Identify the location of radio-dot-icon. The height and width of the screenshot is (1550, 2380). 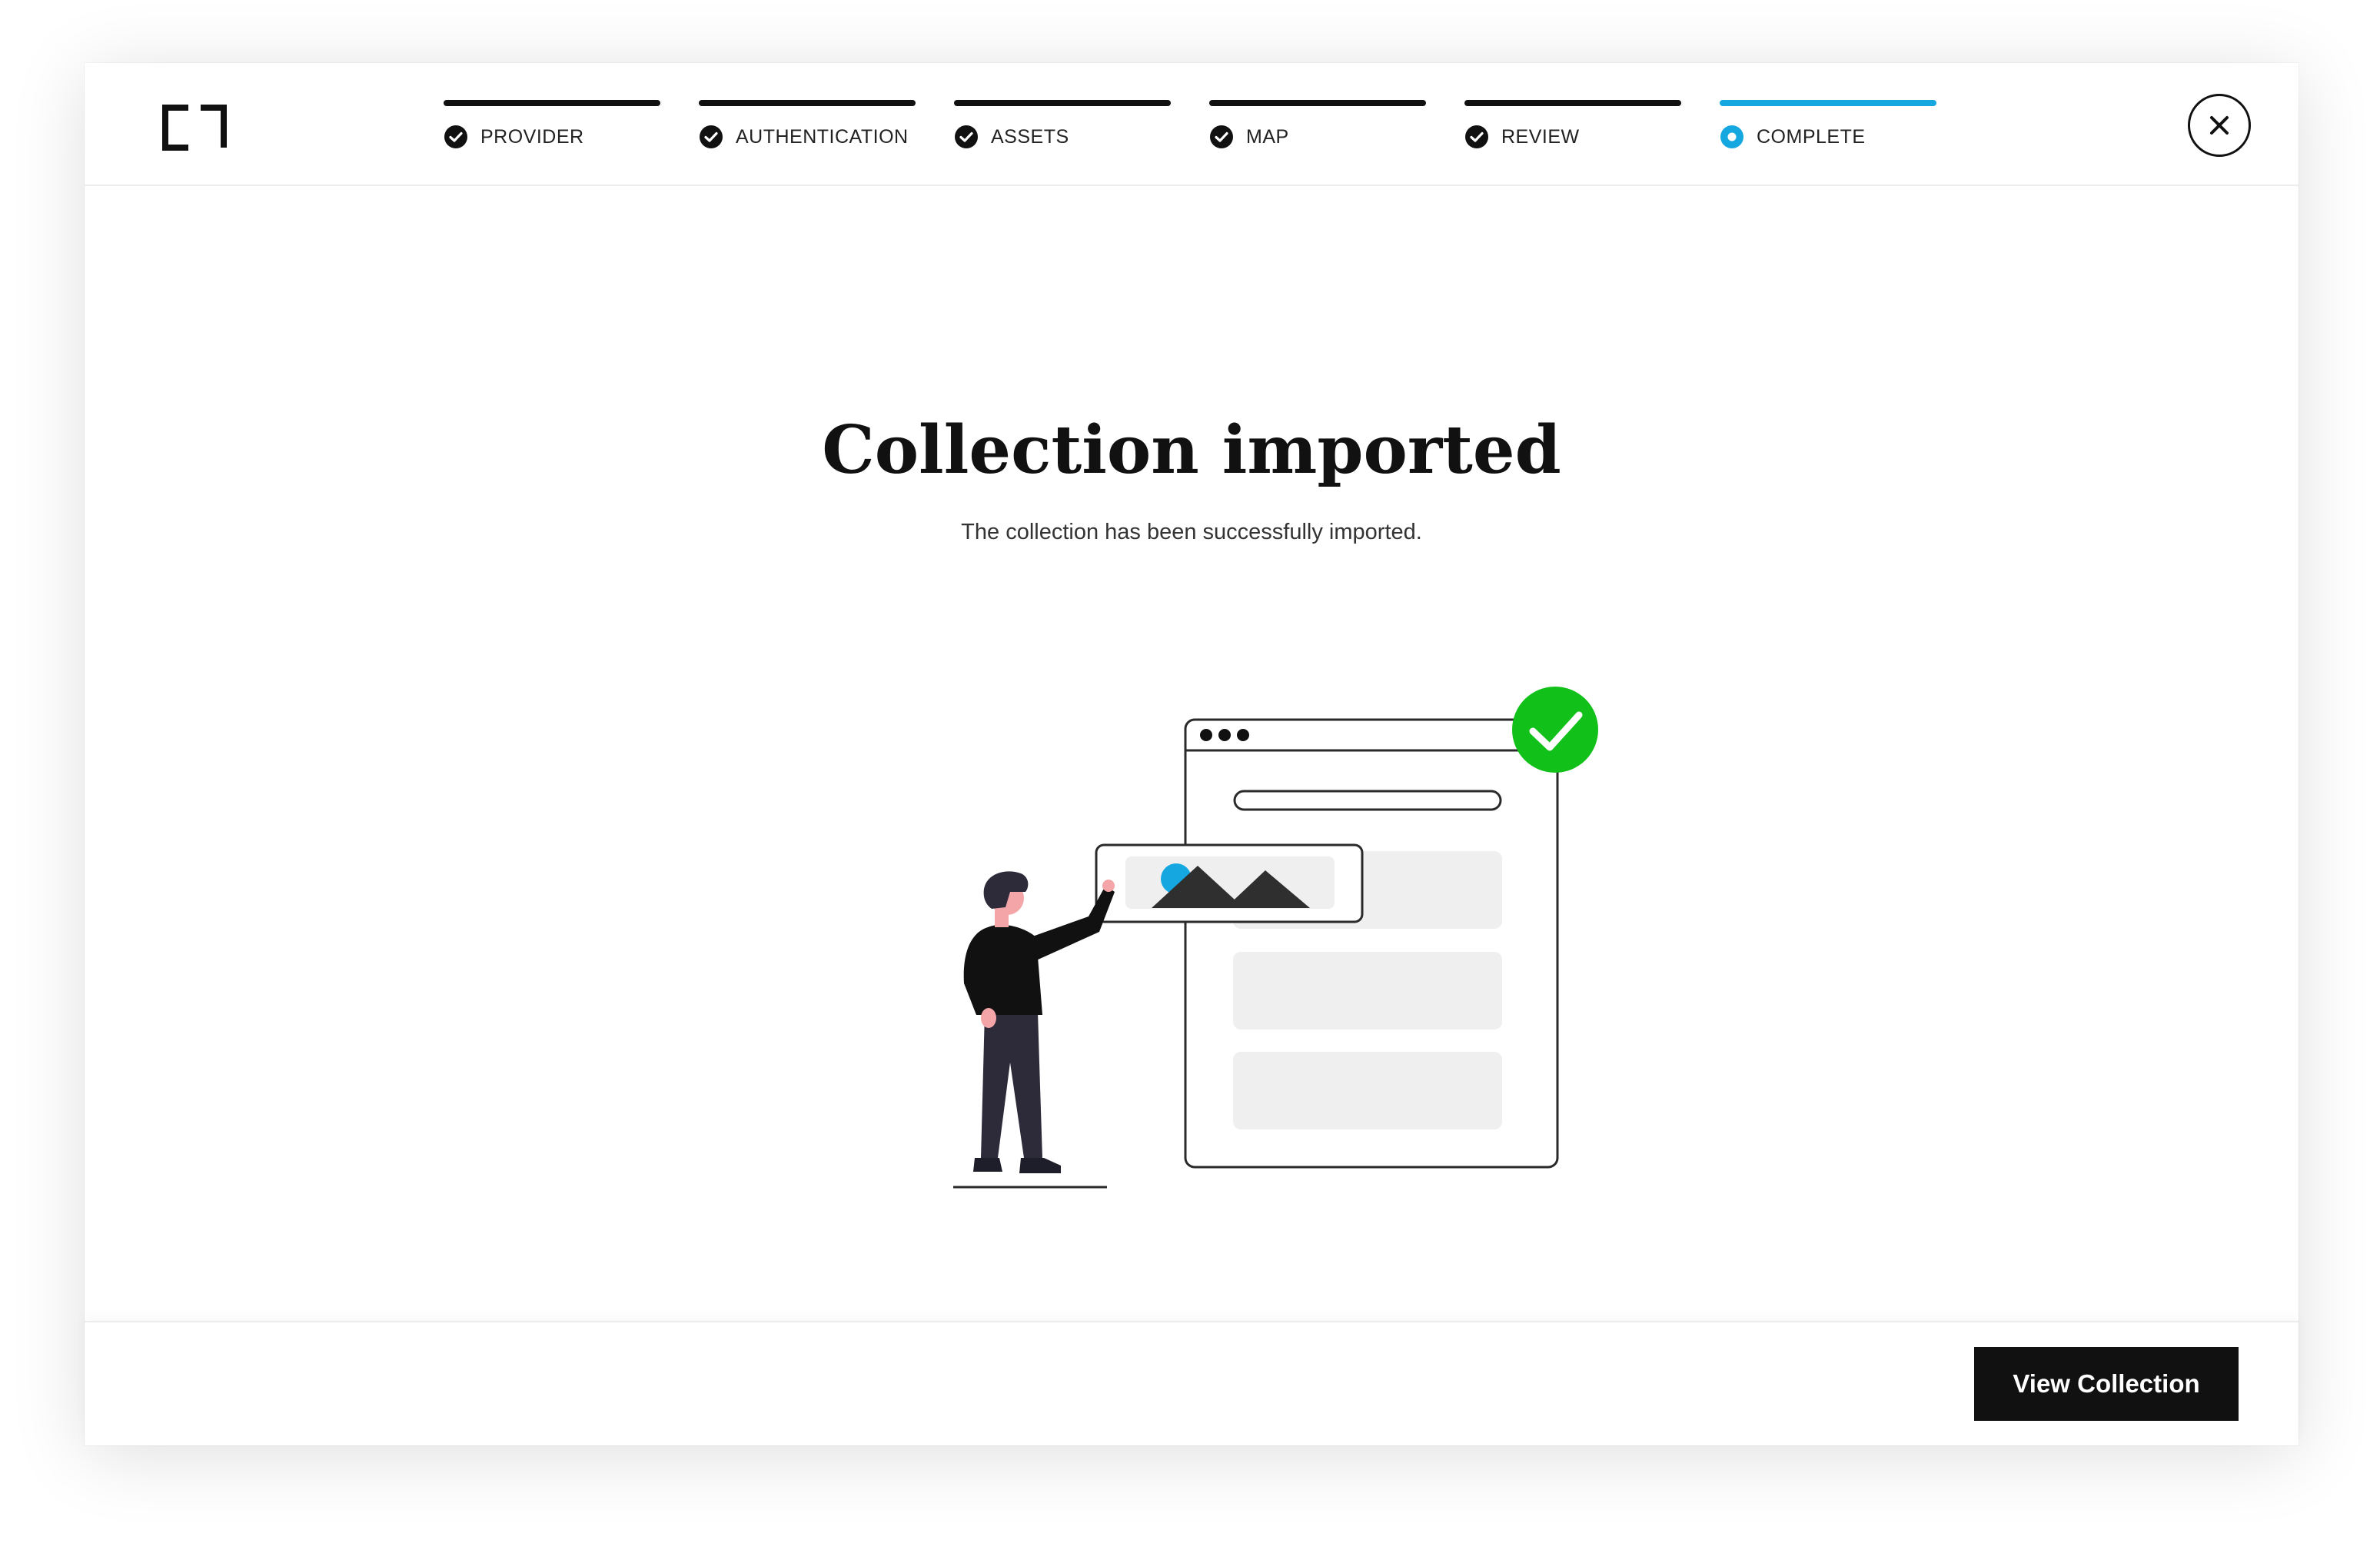
(1731, 136).